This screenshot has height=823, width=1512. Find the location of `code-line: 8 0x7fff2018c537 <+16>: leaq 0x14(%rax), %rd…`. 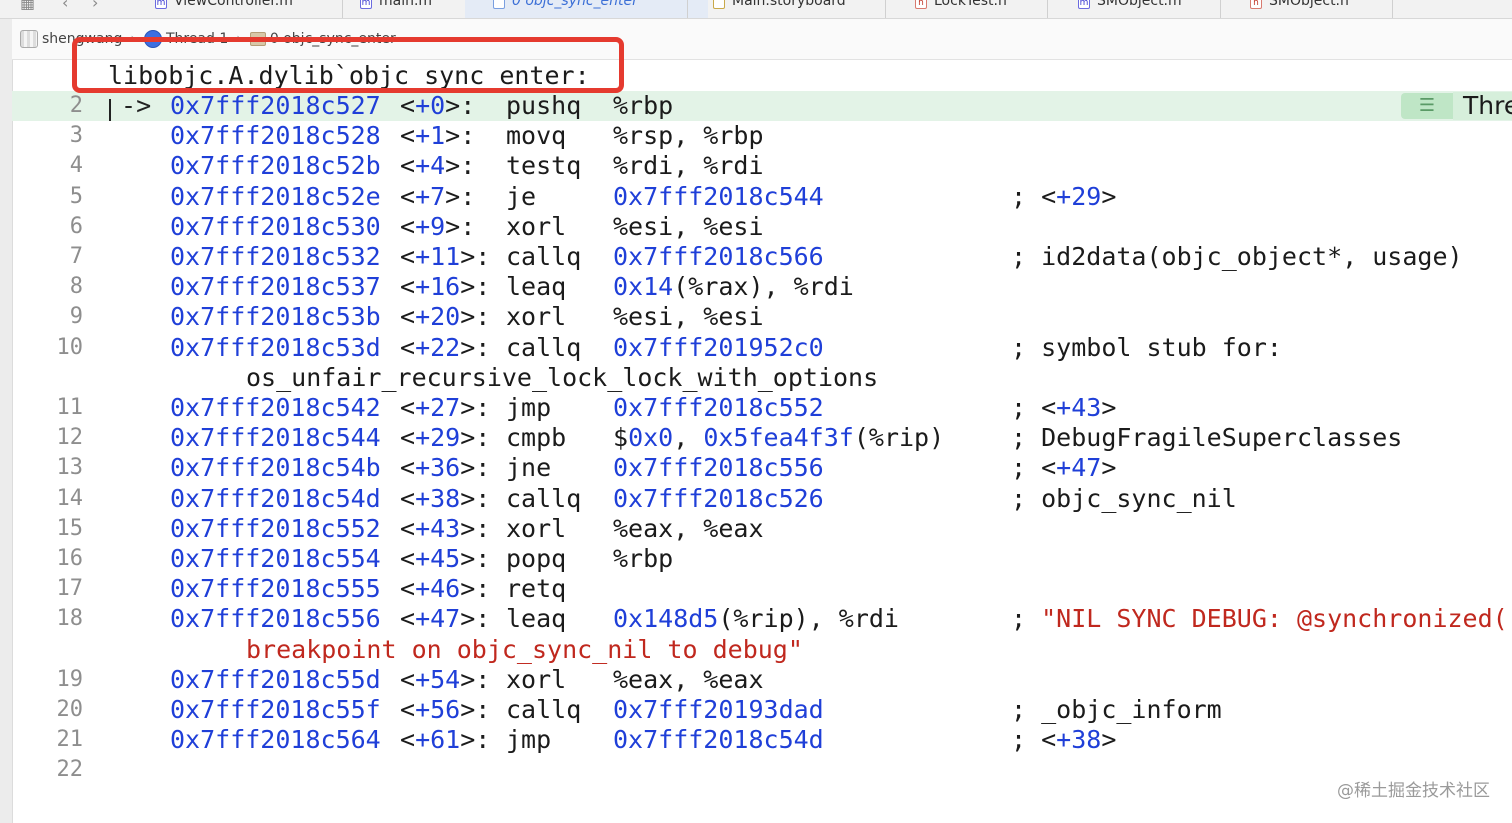

code-line: 8 0x7fff2018c537 <+16>: leaq 0x14(%rax), %rd… is located at coordinates (762, 287).